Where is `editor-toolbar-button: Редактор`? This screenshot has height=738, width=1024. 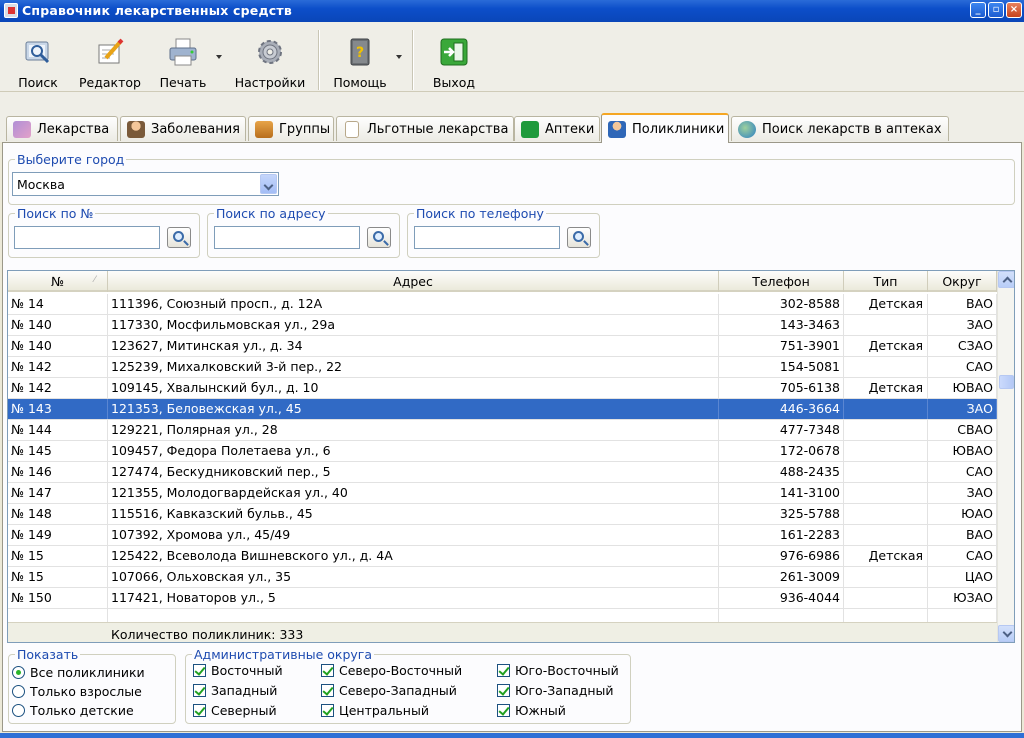
editor-toolbar-button: Редактор is located at coordinates (110, 59).